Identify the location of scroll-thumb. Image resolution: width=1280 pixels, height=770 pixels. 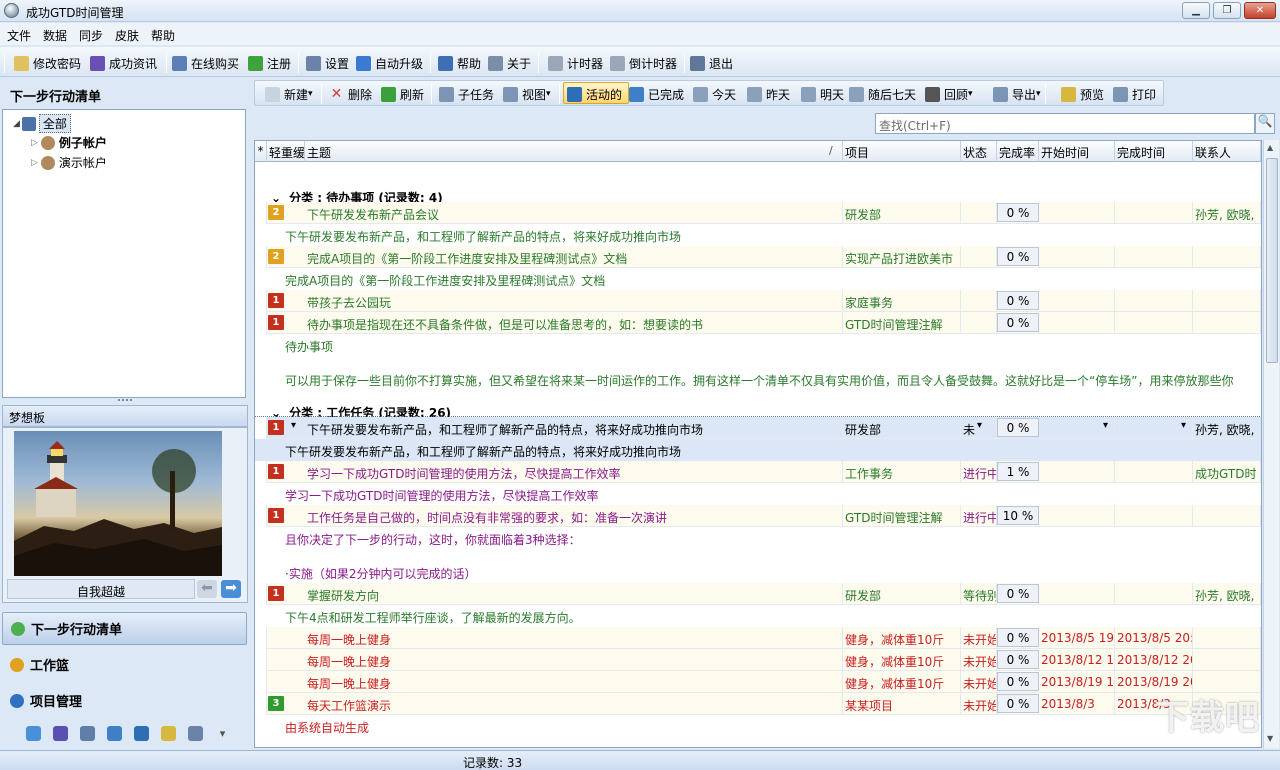
(1272, 260).